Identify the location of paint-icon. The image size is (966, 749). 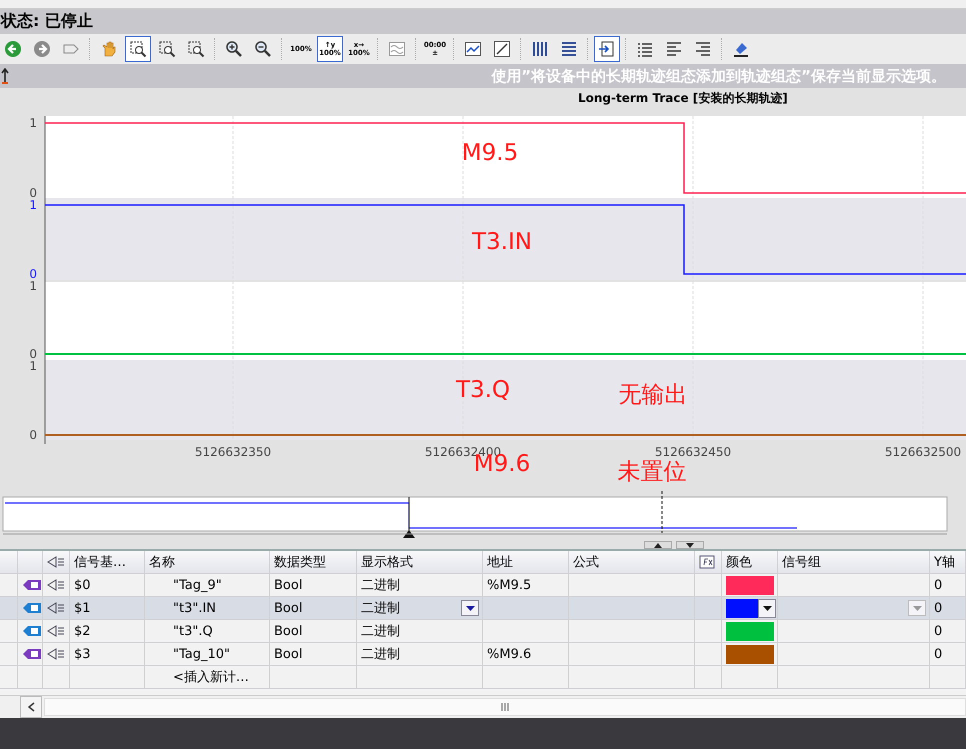
(741, 49).